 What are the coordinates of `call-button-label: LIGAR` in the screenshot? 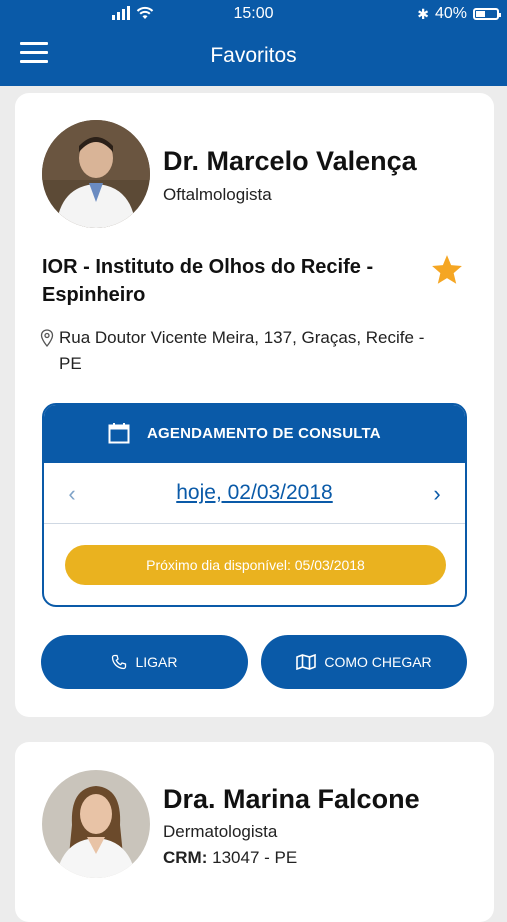 It's located at (156, 662).